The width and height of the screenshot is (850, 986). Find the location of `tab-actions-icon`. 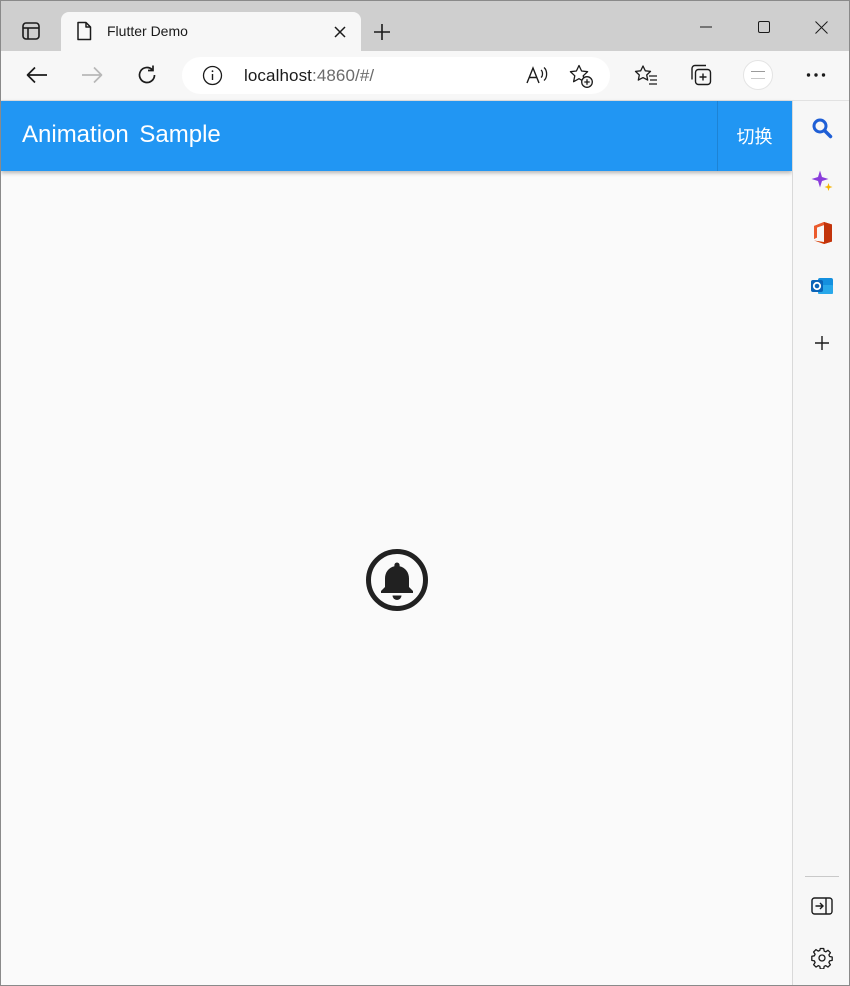

tab-actions-icon is located at coordinates (31, 31).